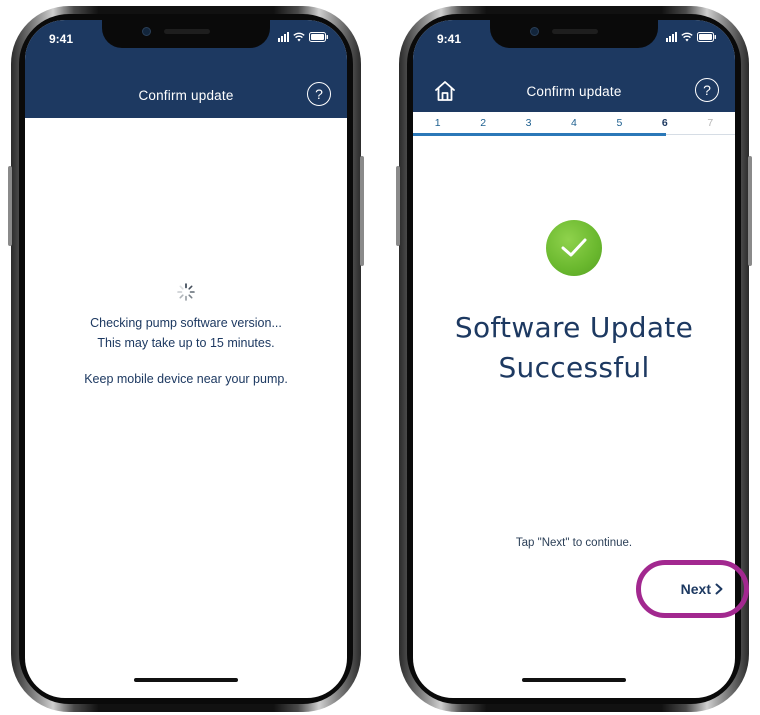 The image size is (760, 715). What do you see at coordinates (574, 327) in the screenshot?
I see `success-heading-line1: Software Update` at bounding box center [574, 327].